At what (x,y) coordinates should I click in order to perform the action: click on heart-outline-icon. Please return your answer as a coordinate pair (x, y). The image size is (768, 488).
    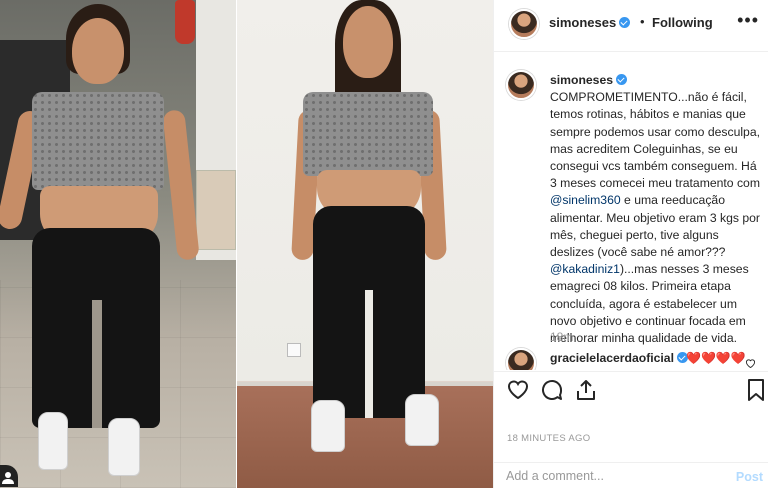
    Looking at the image, I should click on (518, 389).